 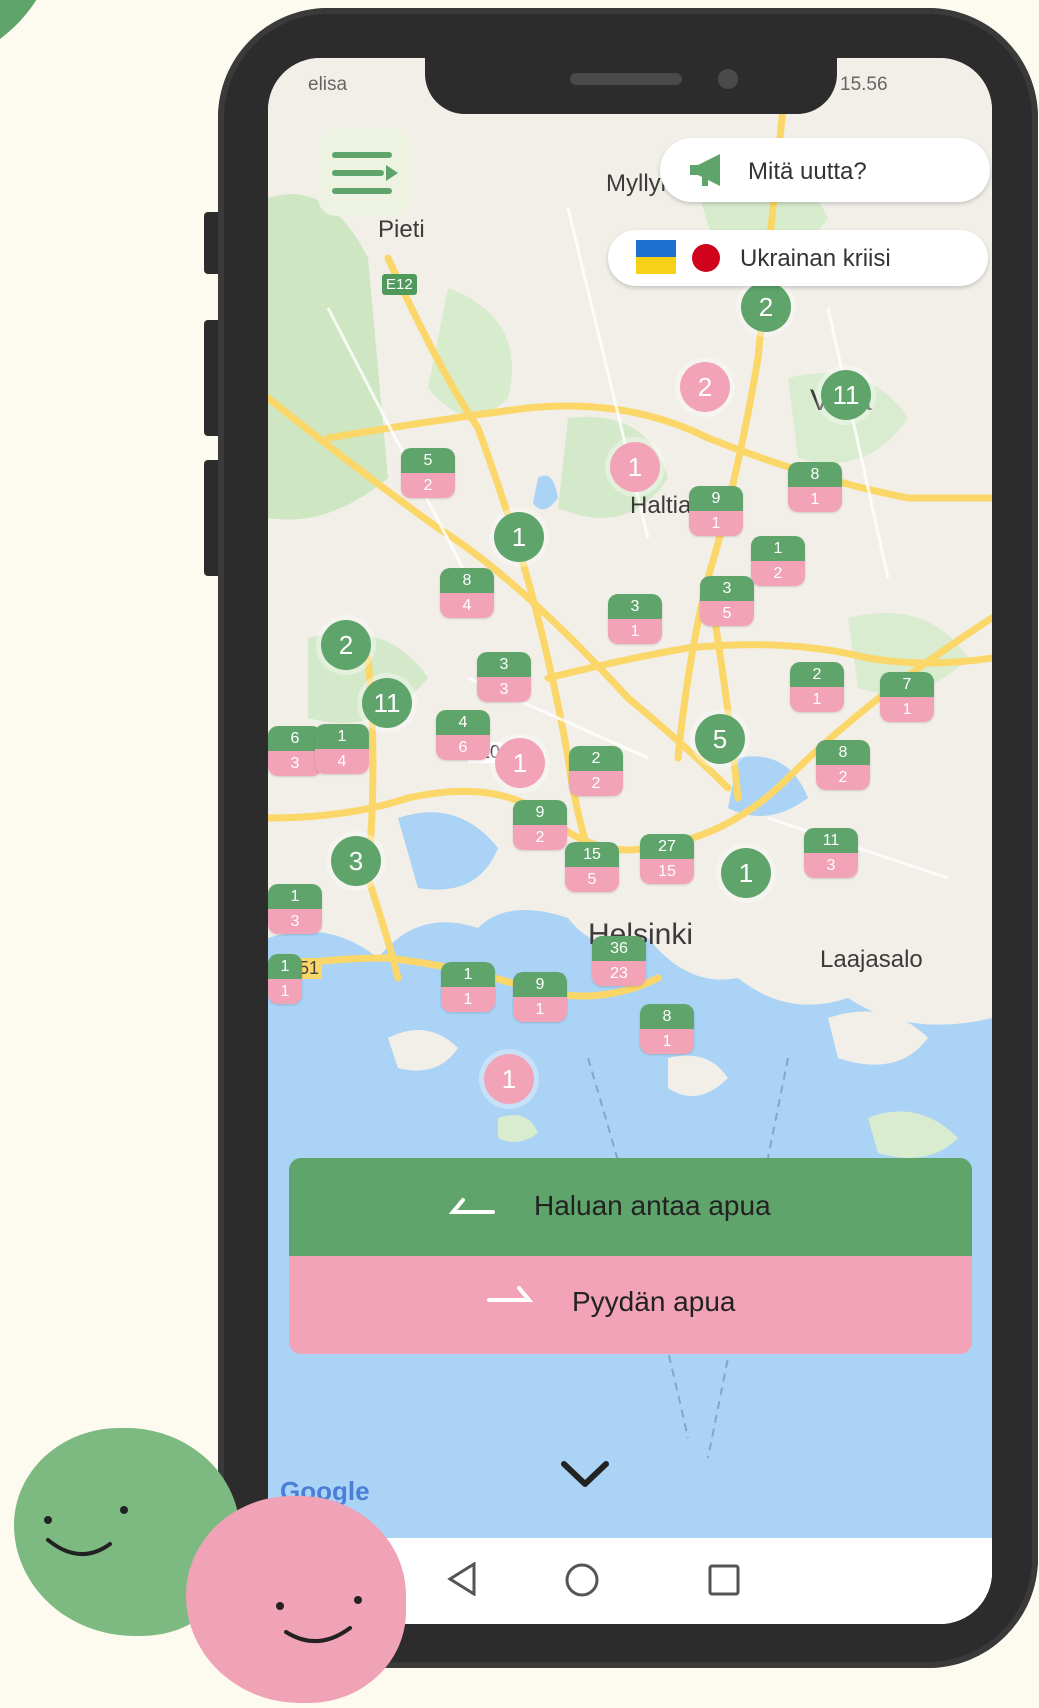 I want to click on help-stack-marker: 13, so click(x=295, y=909).